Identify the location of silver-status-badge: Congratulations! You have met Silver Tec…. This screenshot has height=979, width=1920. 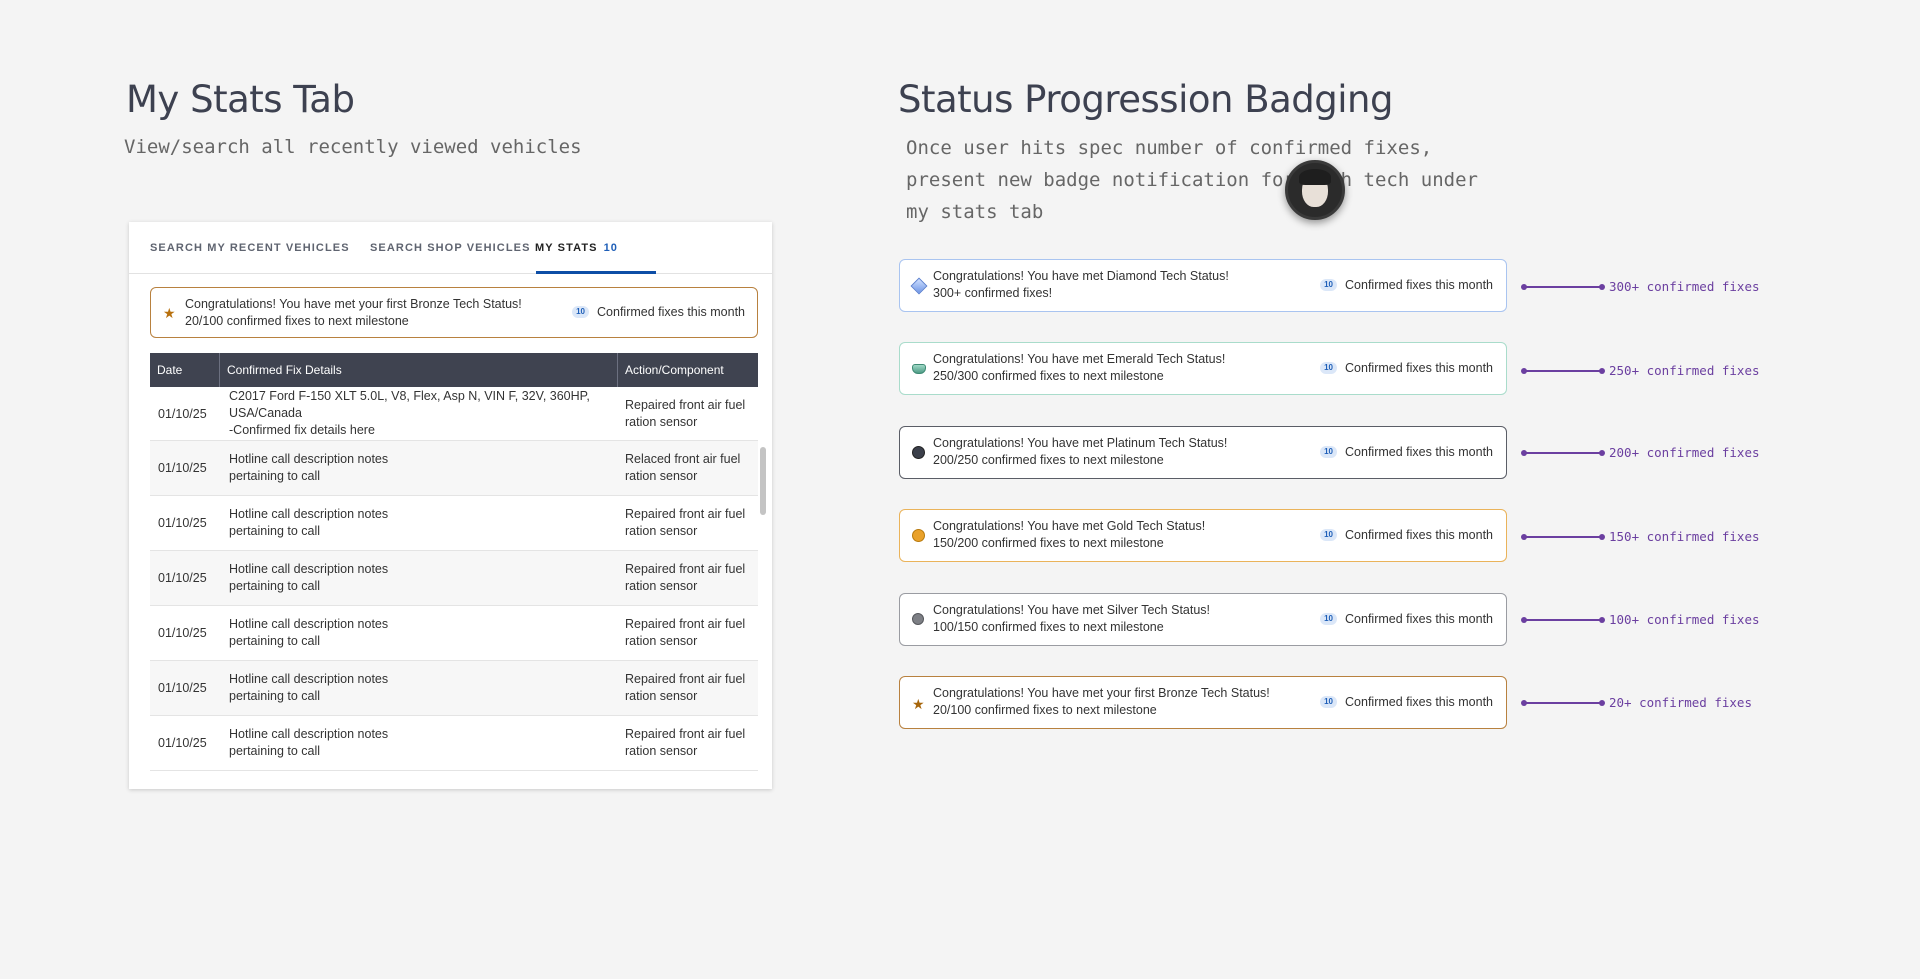
(1203, 619).